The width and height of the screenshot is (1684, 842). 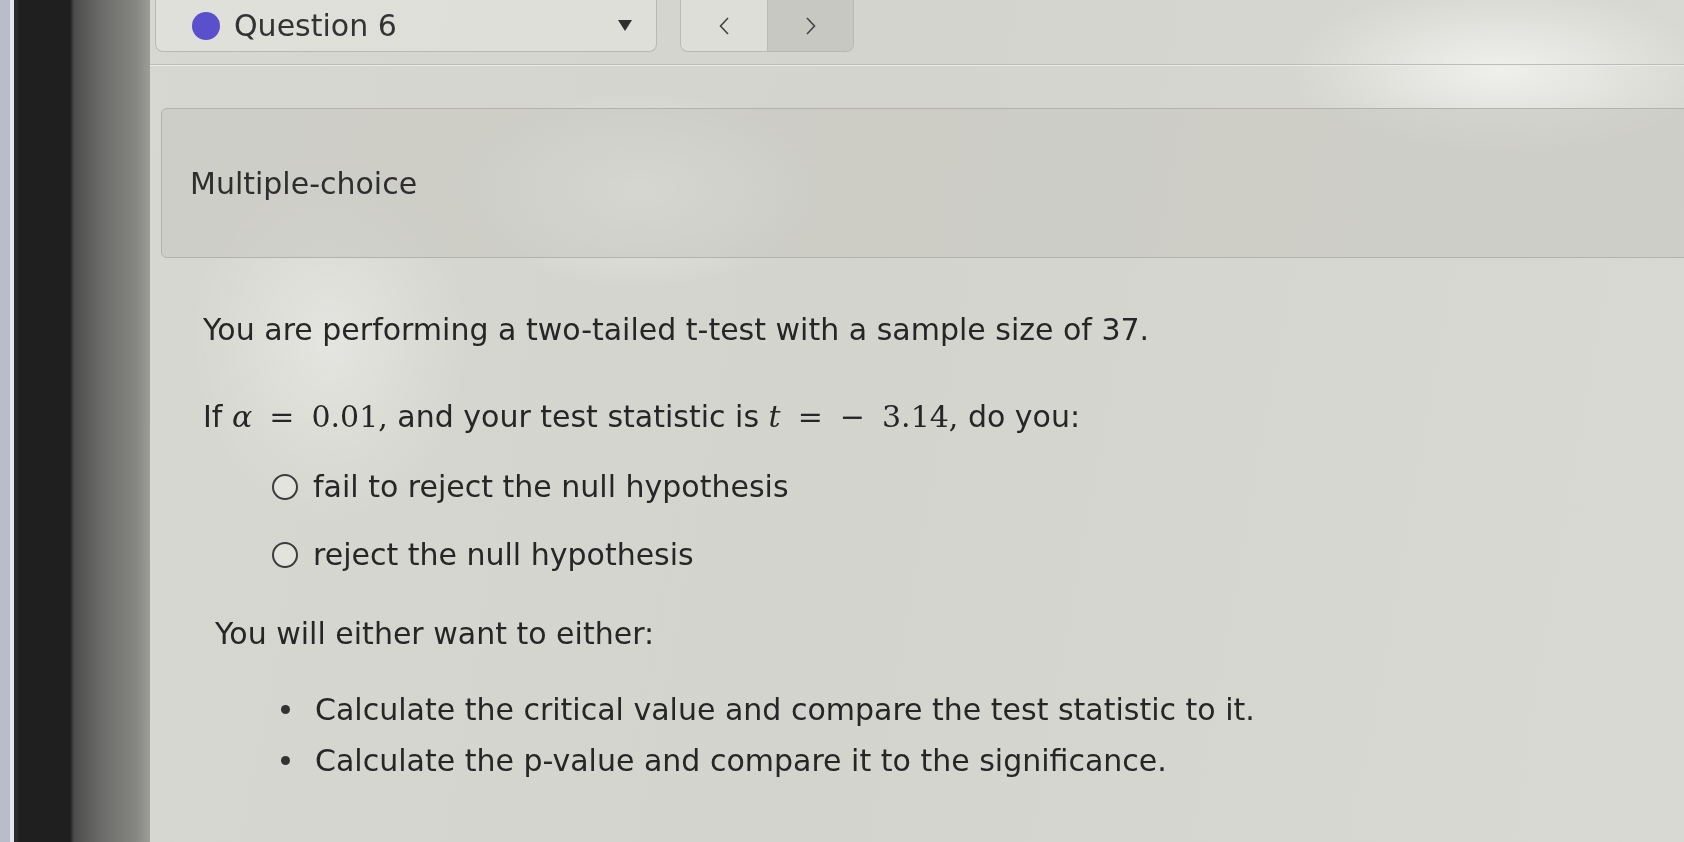 I want to click on option-label: reject the null hypothesis, so click(x=503, y=554).